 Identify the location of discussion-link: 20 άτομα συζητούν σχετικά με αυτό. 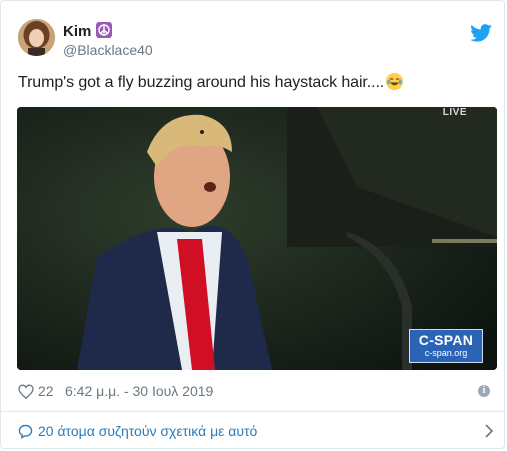
(256, 432).